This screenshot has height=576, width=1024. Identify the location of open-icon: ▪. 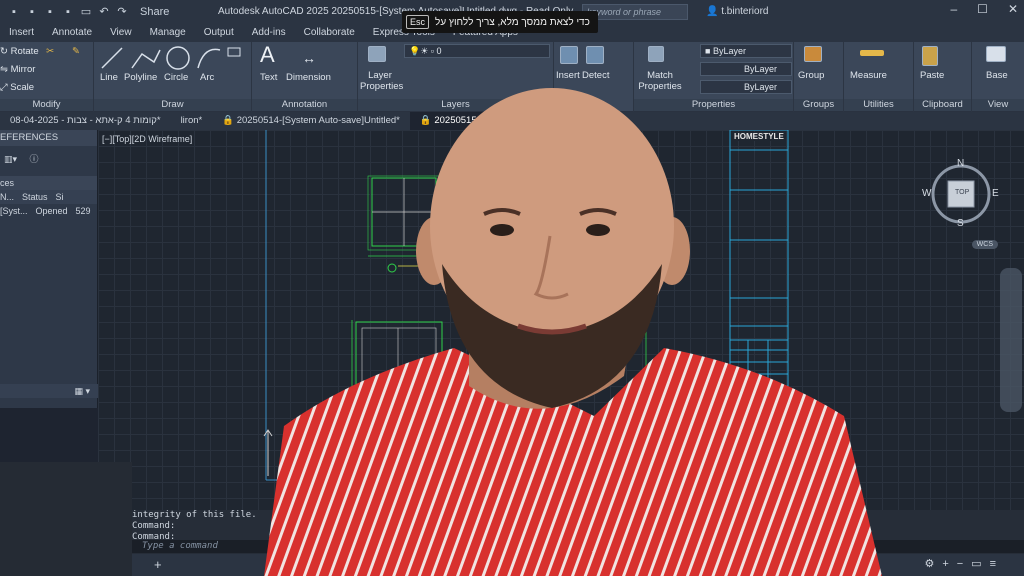
(50, 12).